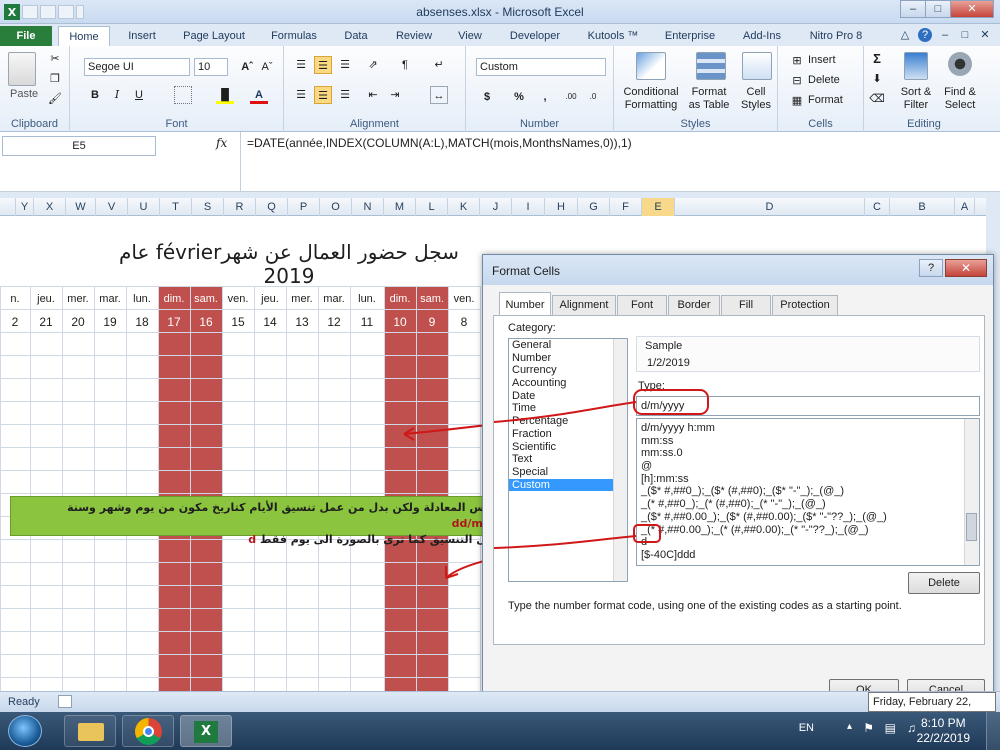 This screenshot has height=750, width=1000. Describe the element at coordinates (913, 9) in the screenshot. I see `minimize-button: –` at that location.